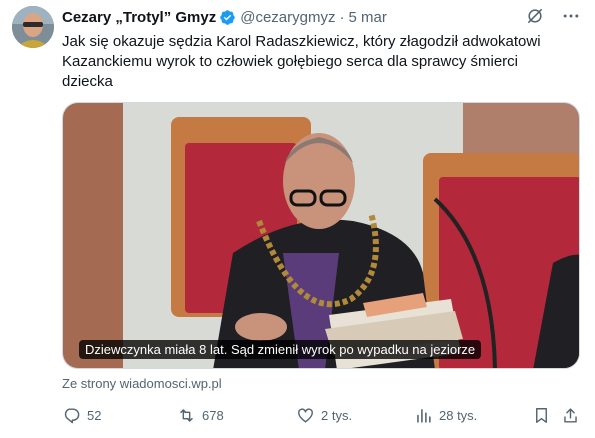 The width and height of the screenshot is (595, 438). What do you see at coordinates (213, 415) in the screenshot?
I see `retweet-count: 678` at bounding box center [213, 415].